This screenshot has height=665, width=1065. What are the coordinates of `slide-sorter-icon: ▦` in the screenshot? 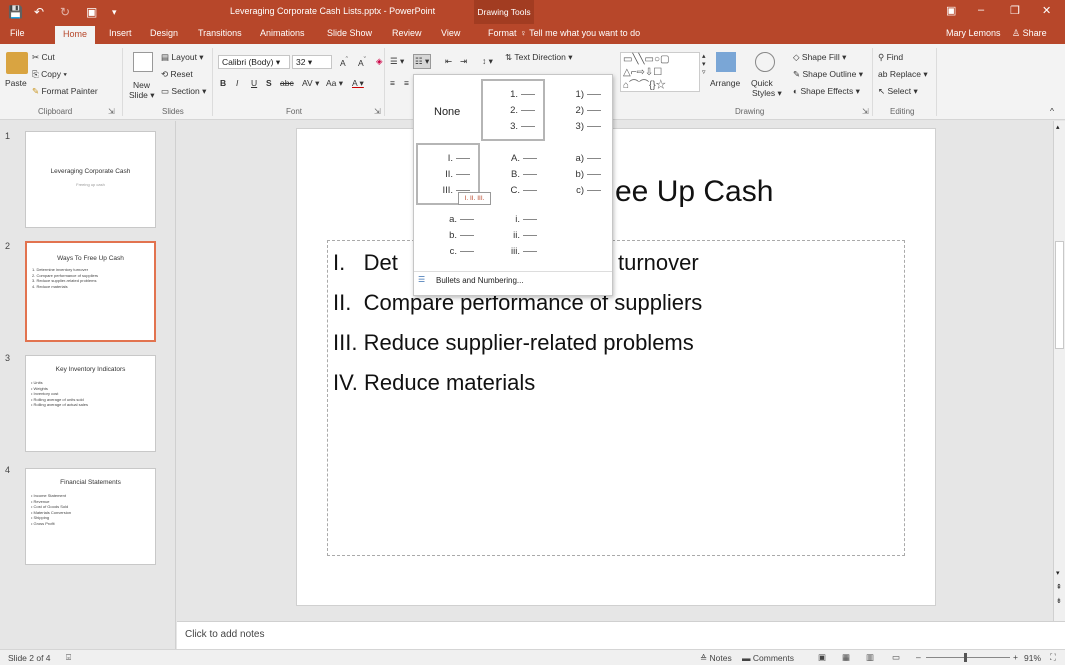 It's located at (846, 657).